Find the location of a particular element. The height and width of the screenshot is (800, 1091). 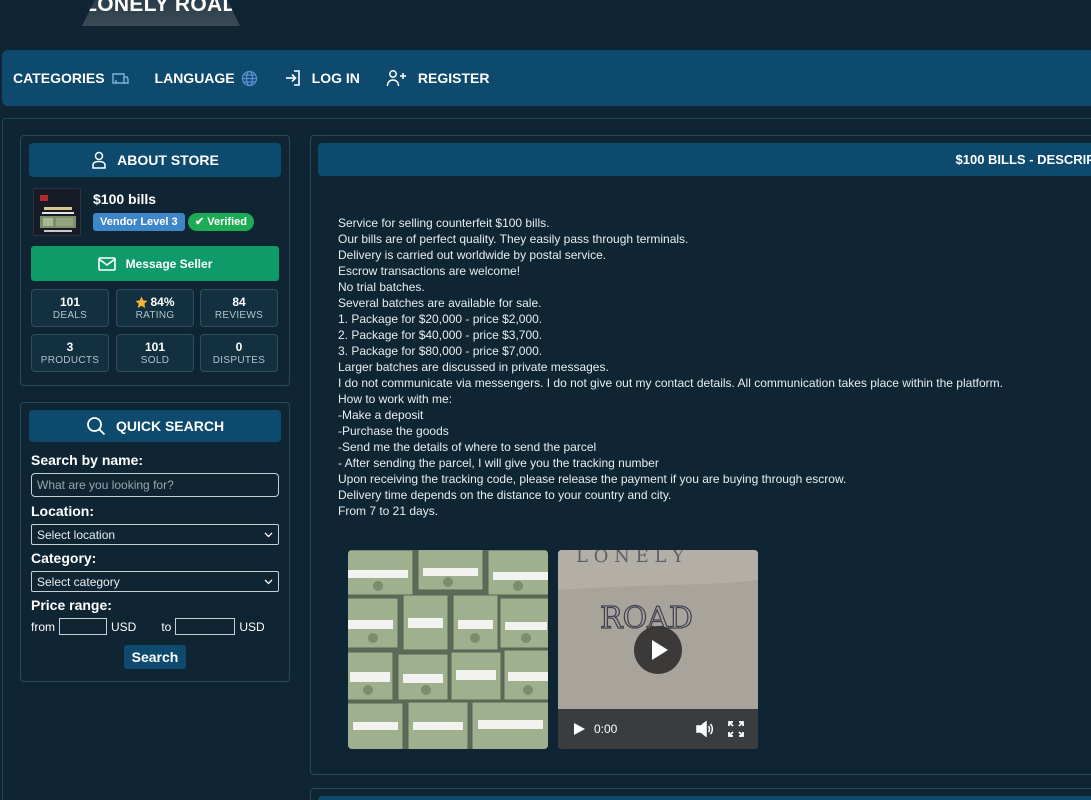

location-label: Location: is located at coordinates (62, 511).